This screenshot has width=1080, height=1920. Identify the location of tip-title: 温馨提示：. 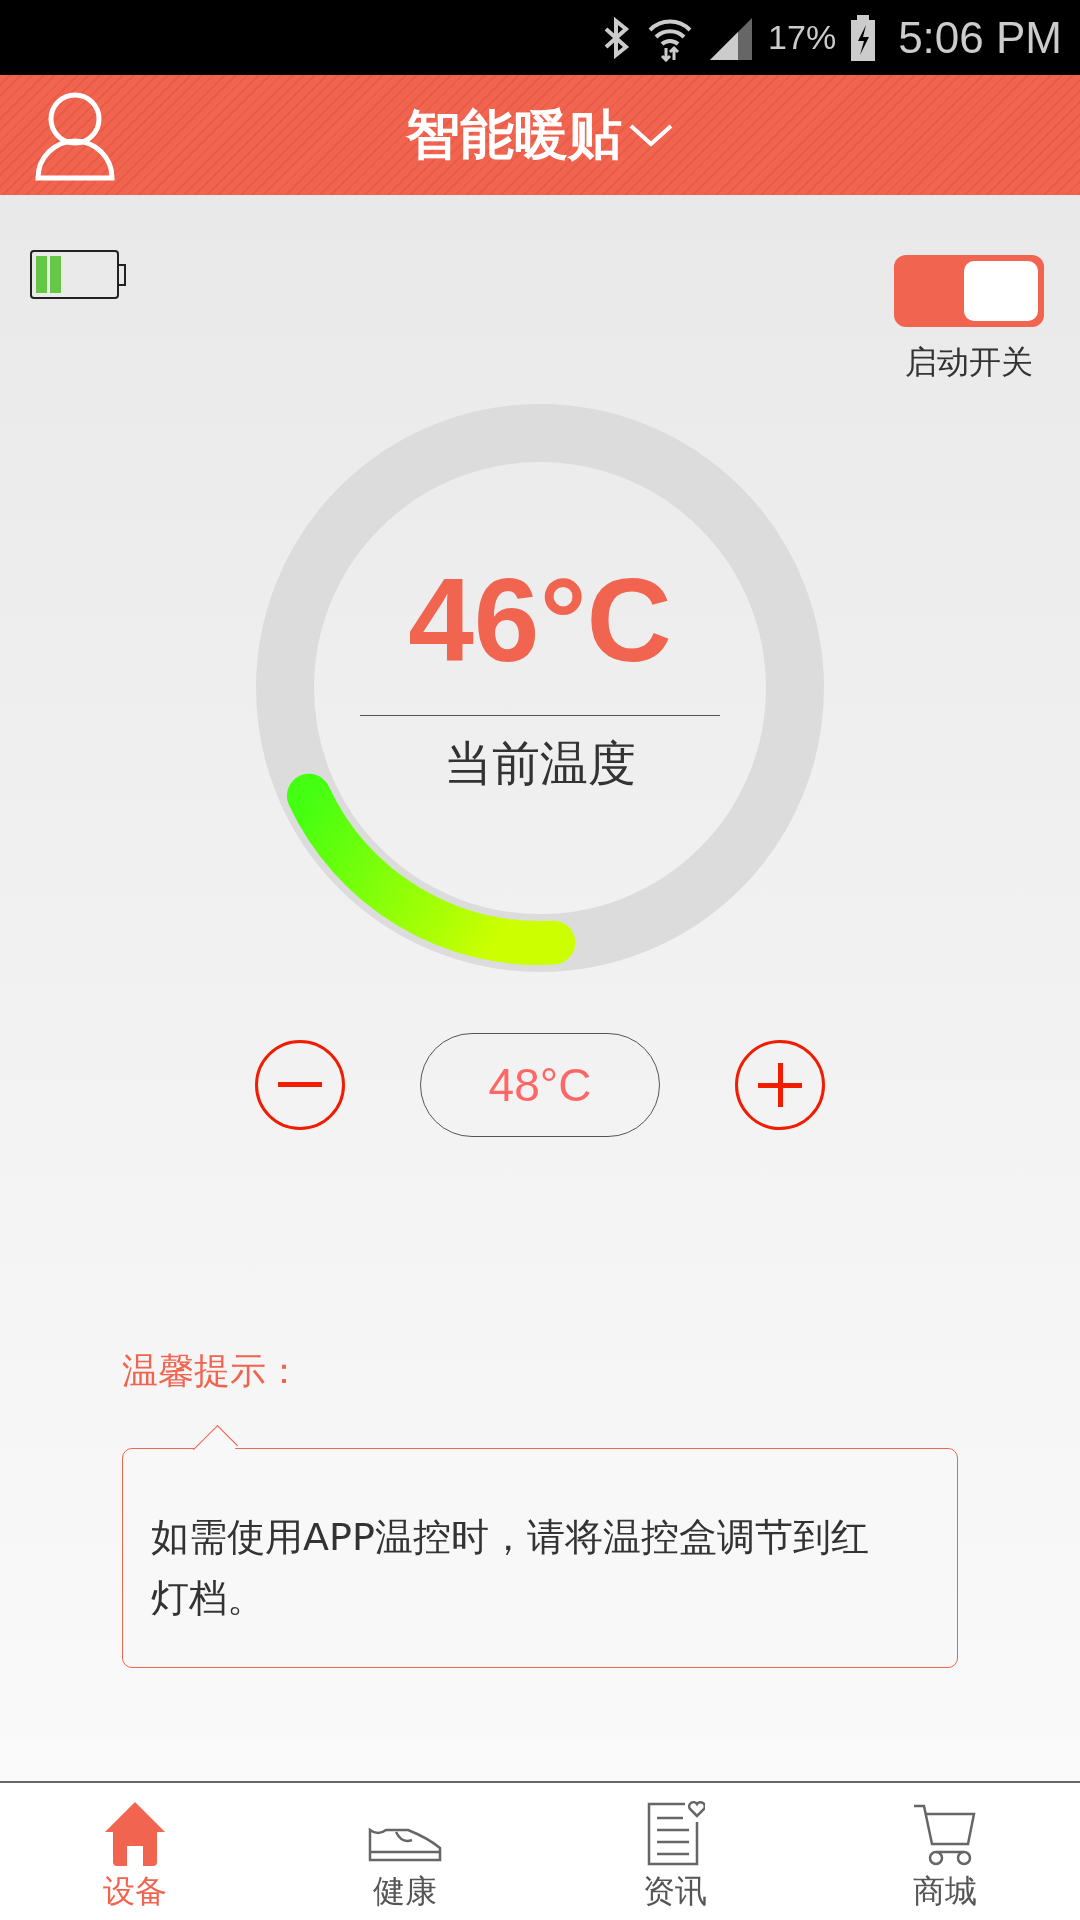
(212, 1371).